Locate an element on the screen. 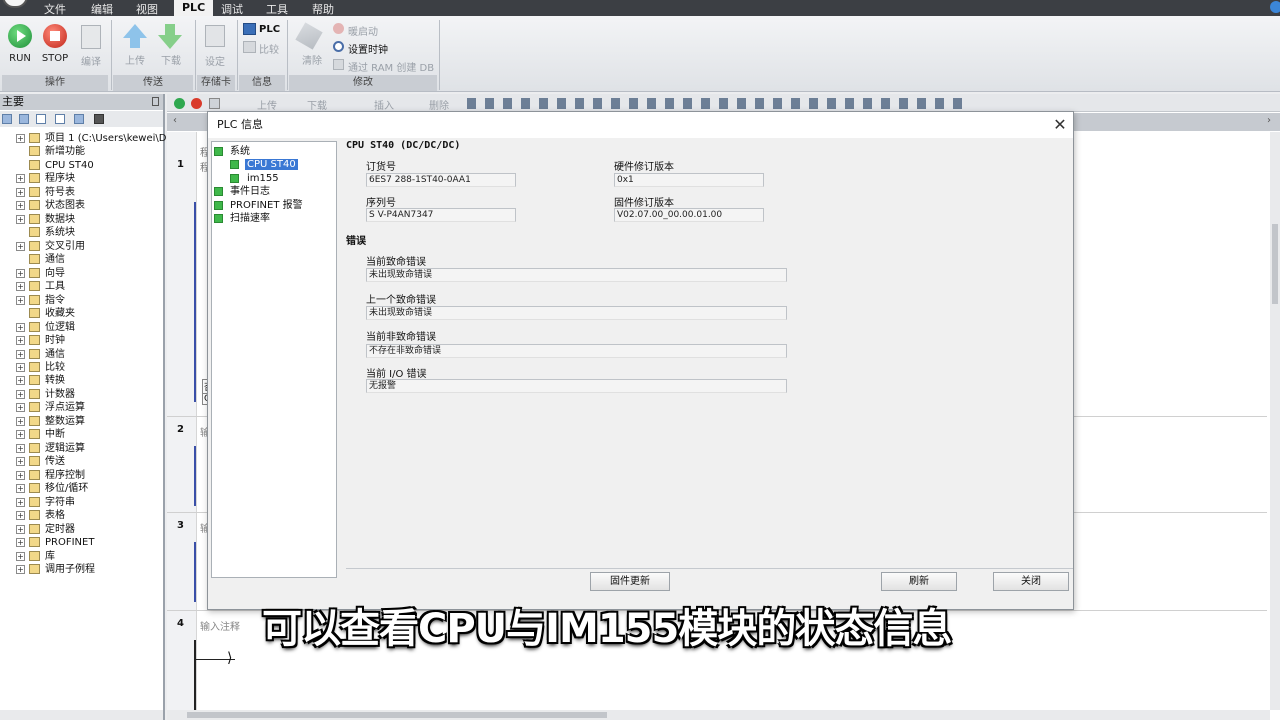 The width and height of the screenshot is (1280, 720). tab-scroll-left: ‹ is located at coordinates (175, 120).